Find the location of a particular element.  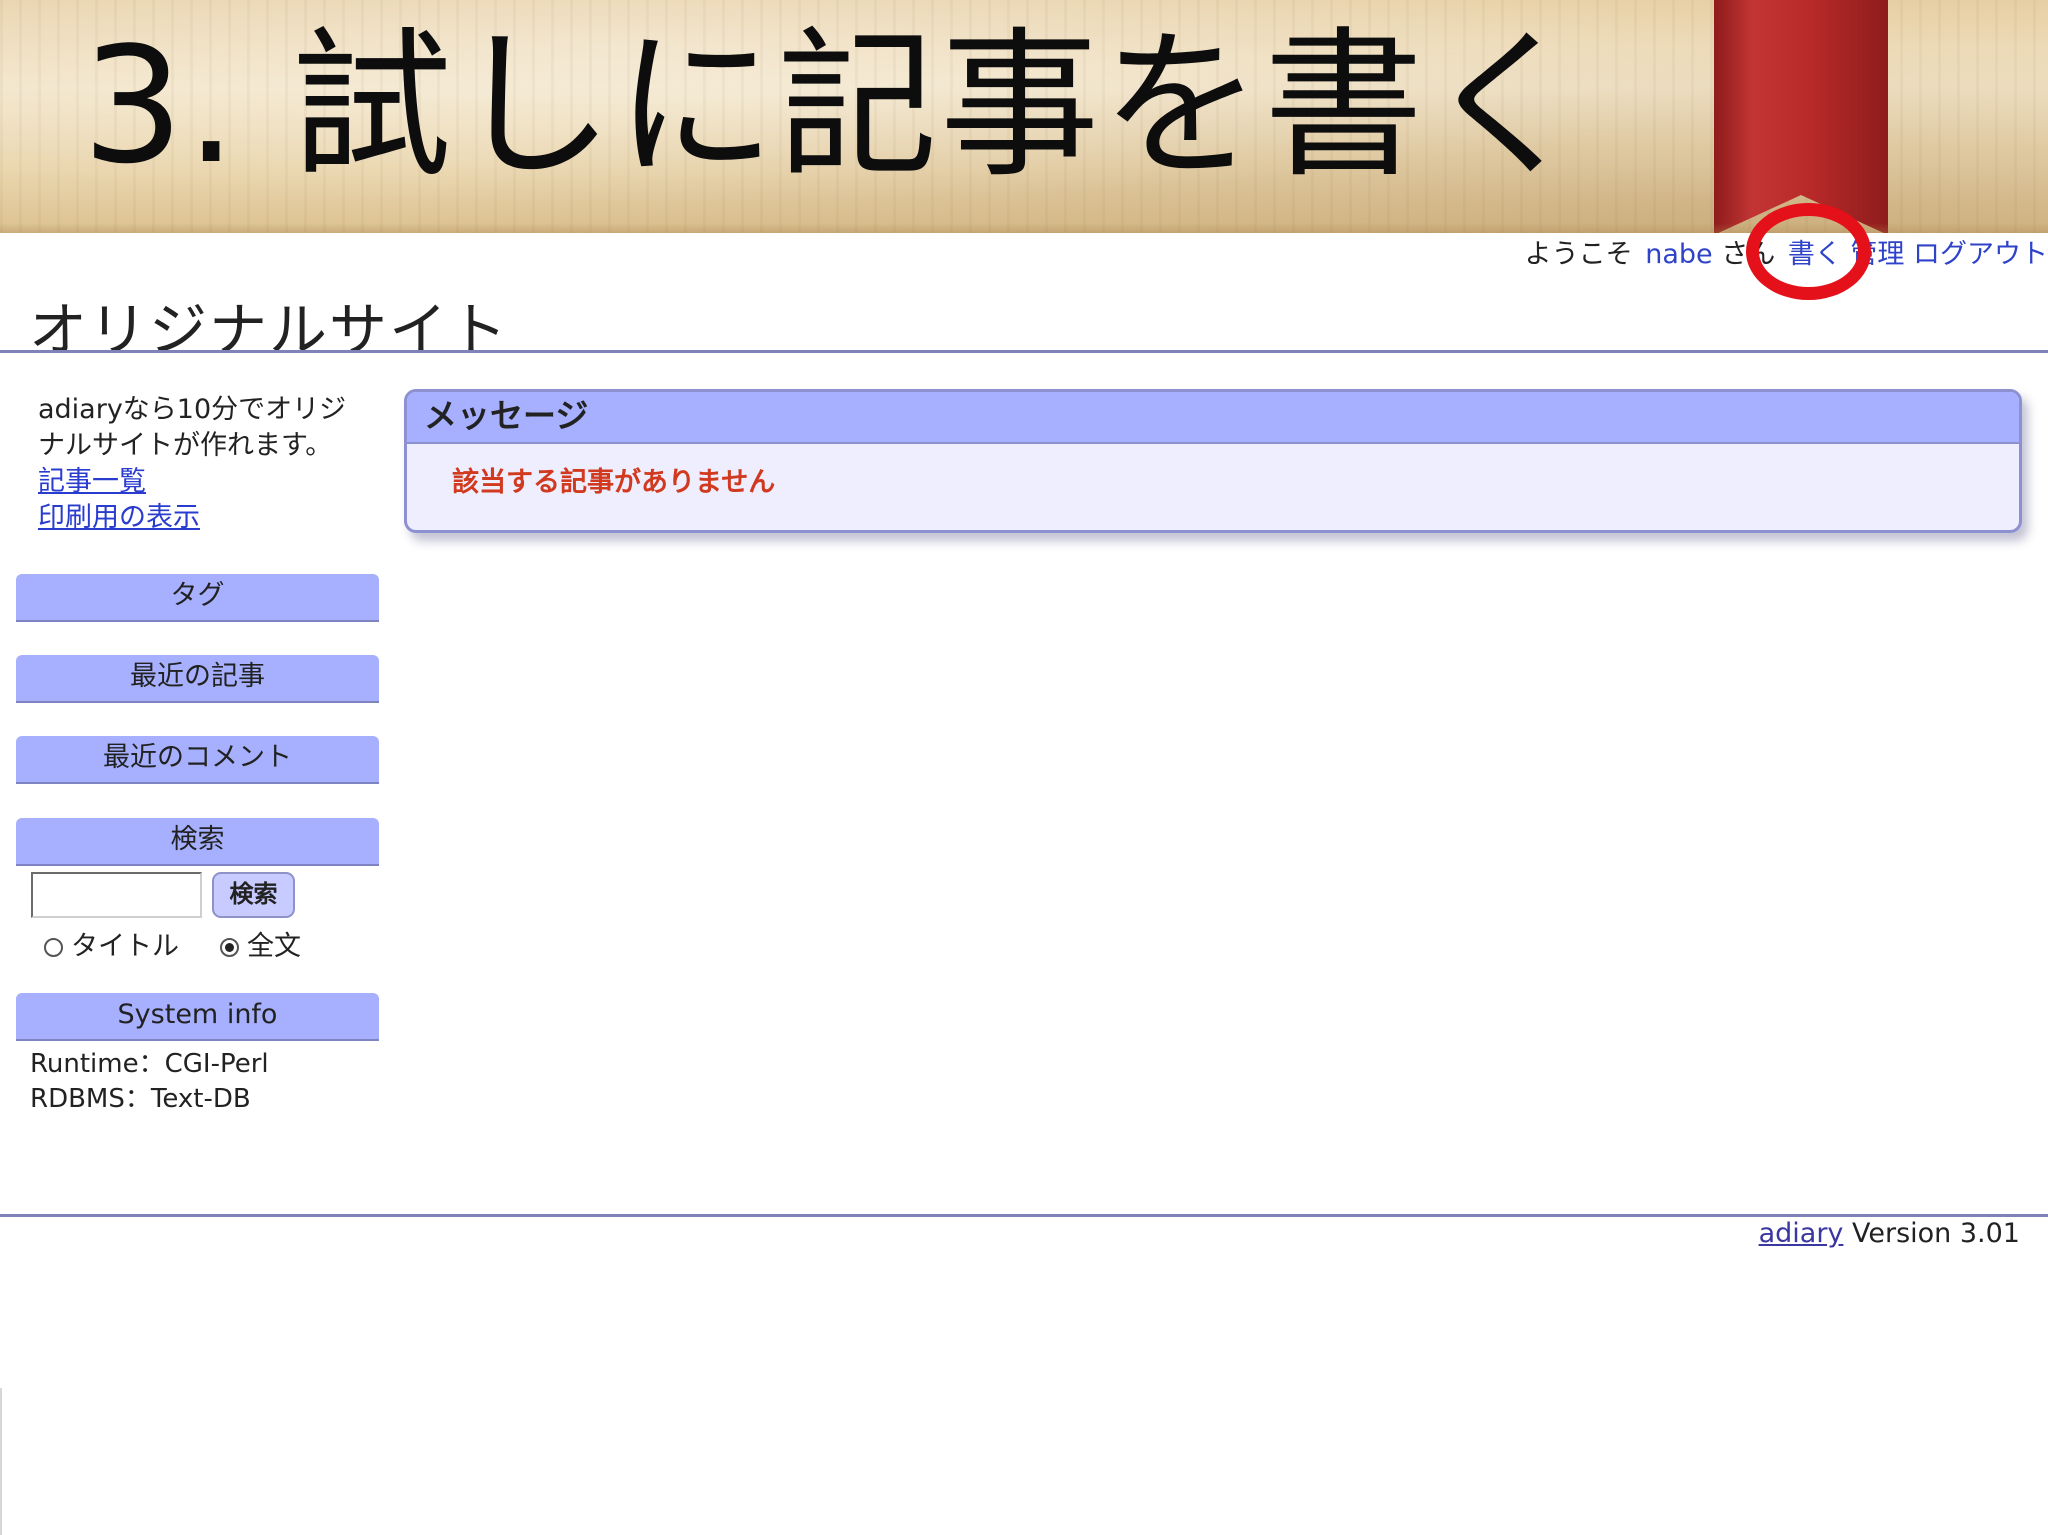

article-list-link: 記事一覧 is located at coordinates (203, 482).